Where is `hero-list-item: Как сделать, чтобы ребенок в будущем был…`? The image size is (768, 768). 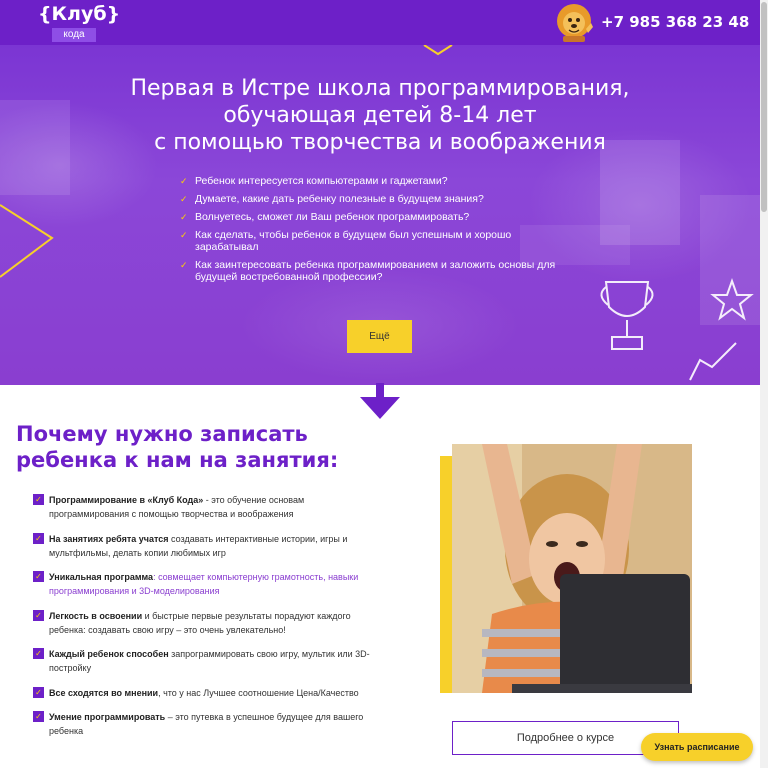
hero-list-item: Как сделать, чтобы ребенок в будущем был… is located at coordinates (360, 241).